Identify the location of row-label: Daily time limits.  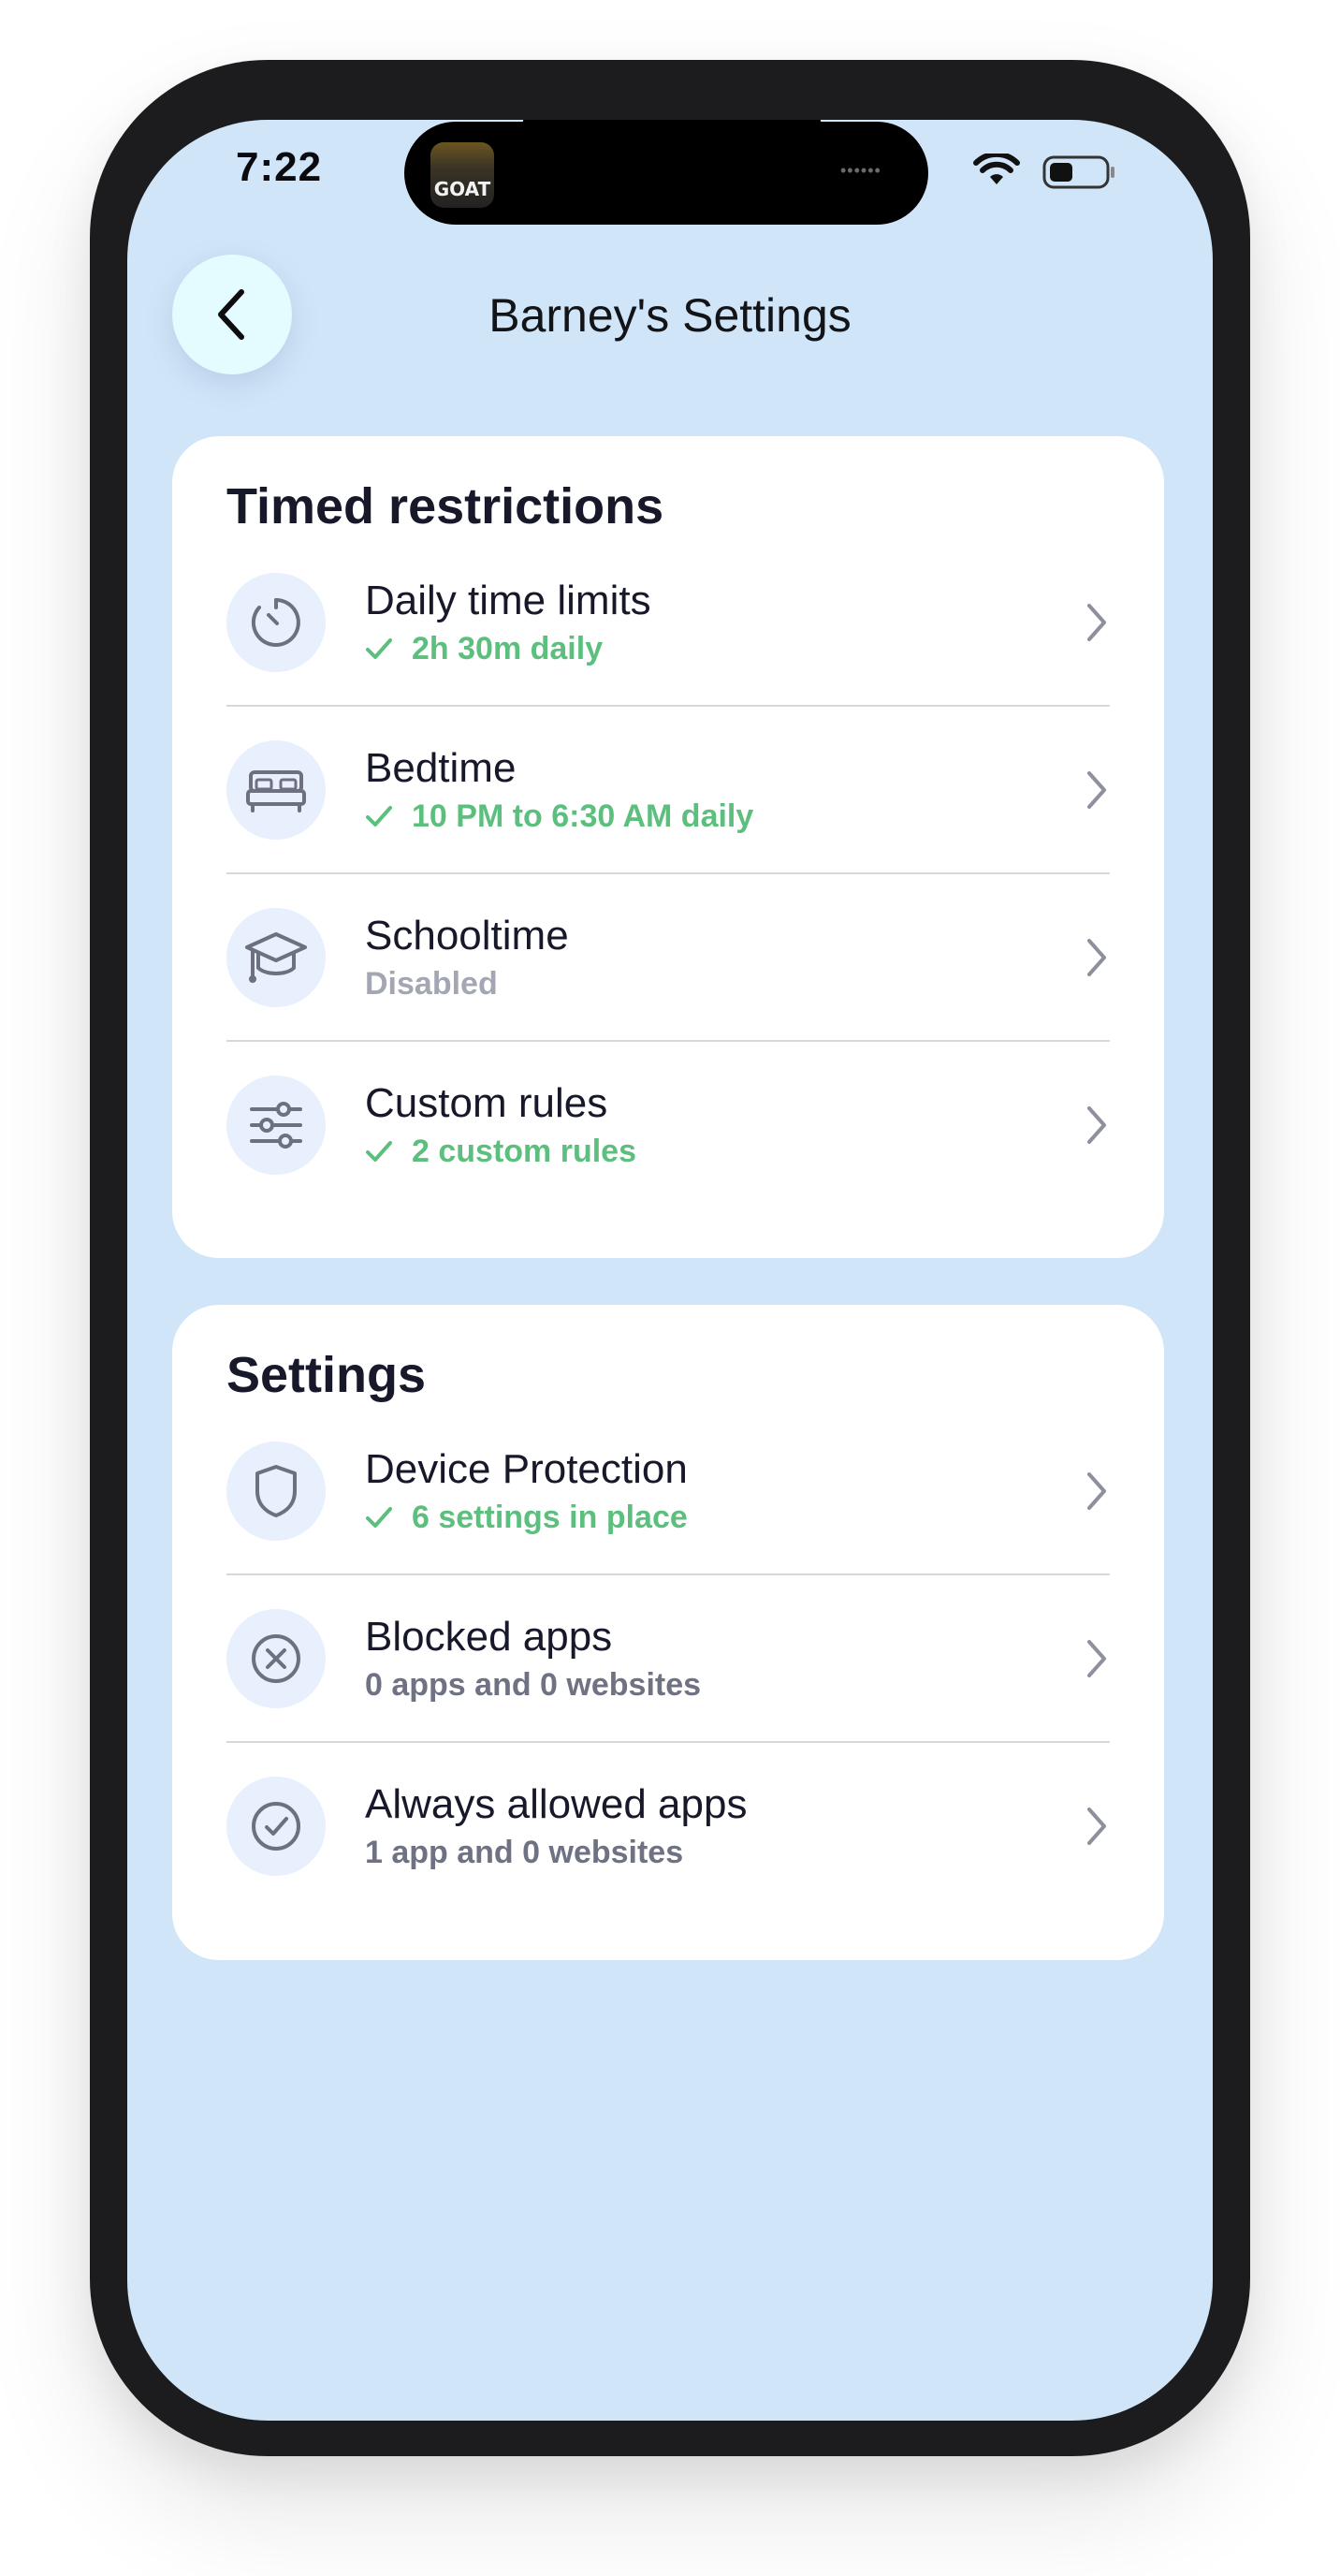
(508, 600).